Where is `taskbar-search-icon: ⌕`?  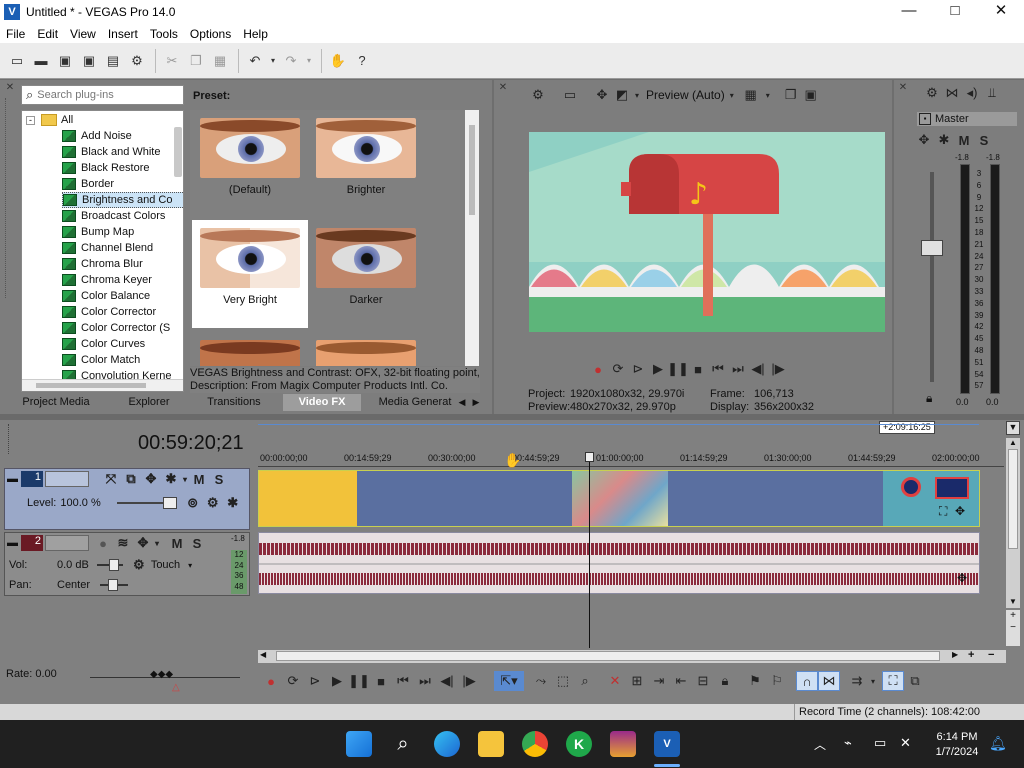
taskbar-search-icon: ⌕ is located at coordinates (403, 744).